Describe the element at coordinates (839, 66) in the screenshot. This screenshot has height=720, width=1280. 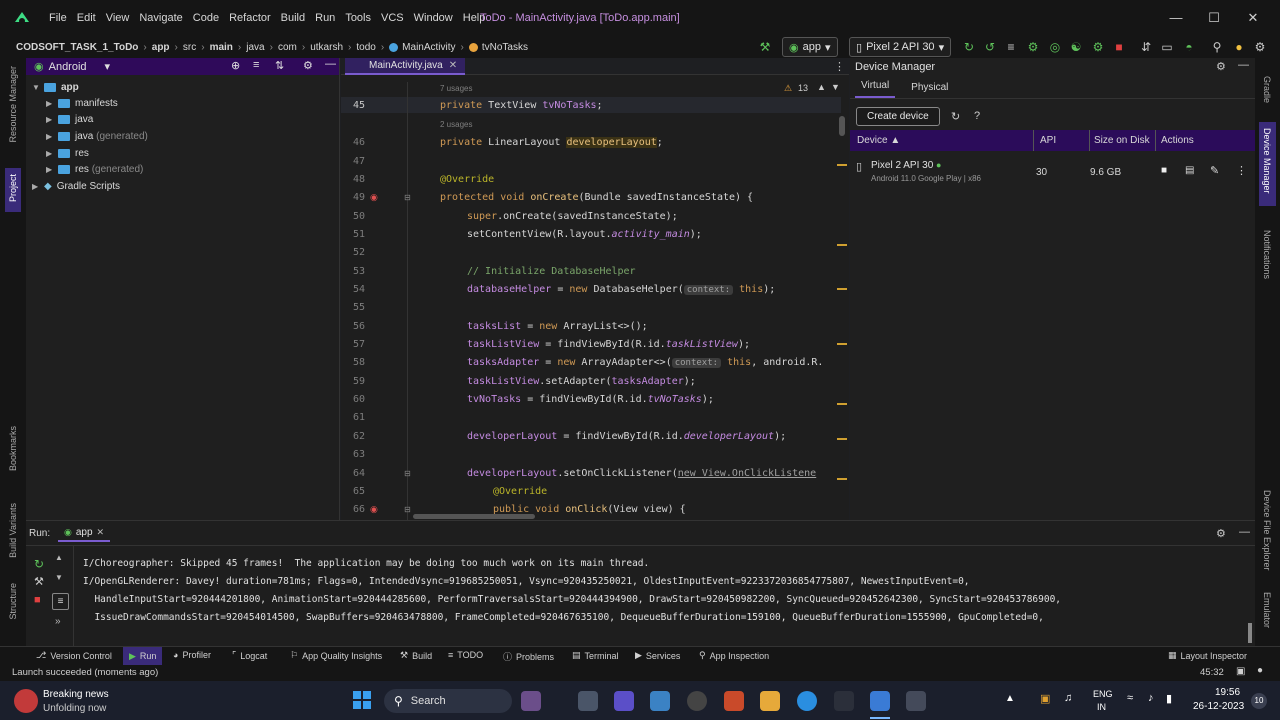
I see `more-tabs-icon: ⋮` at that location.